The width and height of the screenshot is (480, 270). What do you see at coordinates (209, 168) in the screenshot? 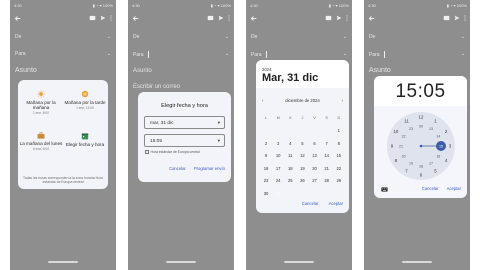
I see `schedule-send-button: Programar envío` at bounding box center [209, 168].